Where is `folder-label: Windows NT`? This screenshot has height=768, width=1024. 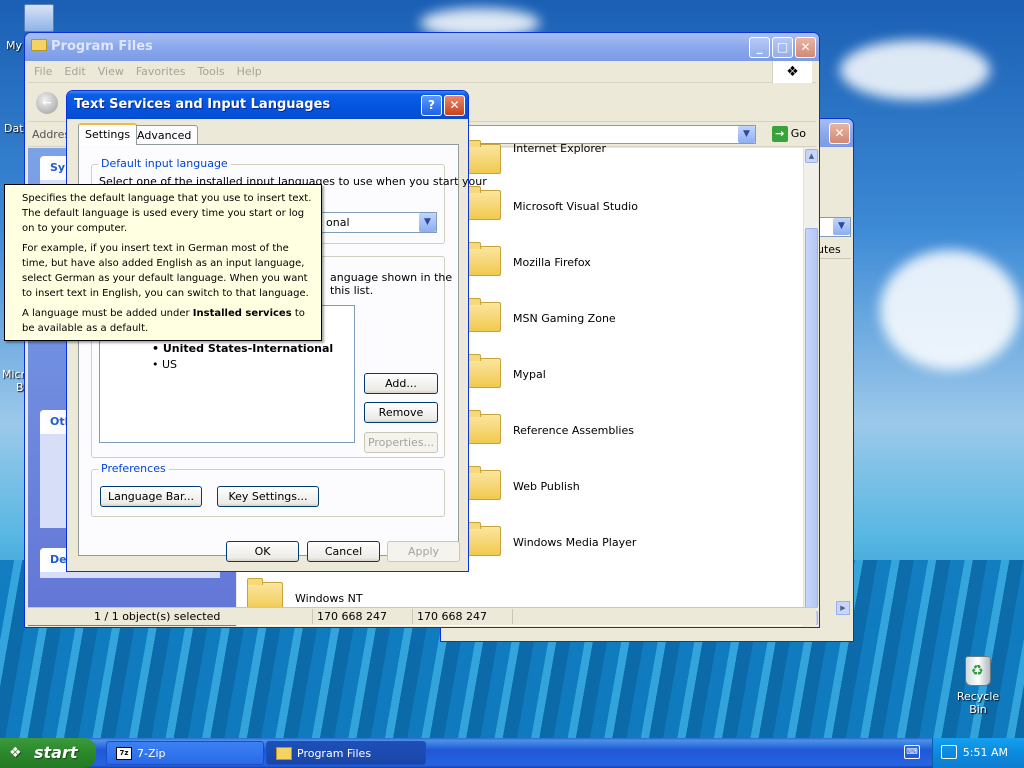 folder-label: Windows NT is located at coordinates (329, 598).